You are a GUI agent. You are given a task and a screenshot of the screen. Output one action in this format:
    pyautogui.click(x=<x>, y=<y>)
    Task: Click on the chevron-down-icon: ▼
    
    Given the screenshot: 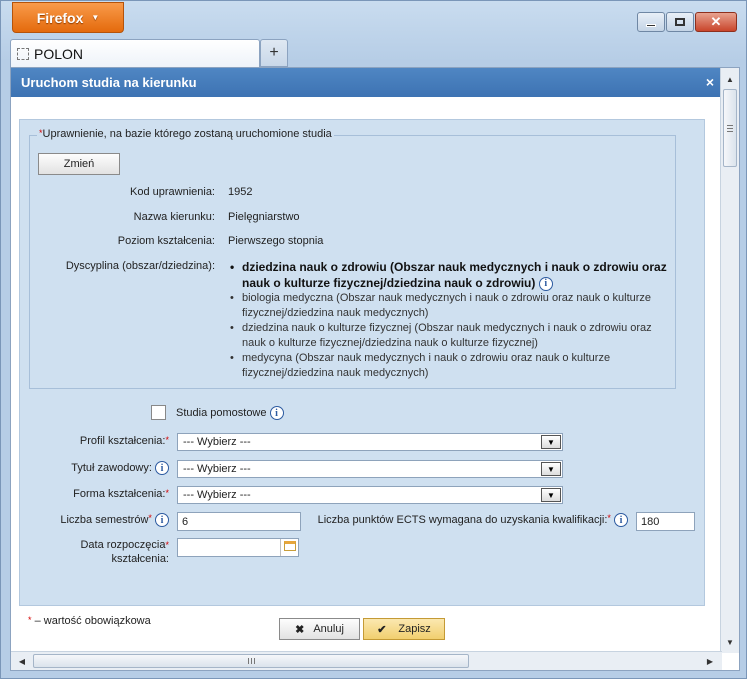 What is the action you would take?
    pyautogui.click(x=95, y=17)
    